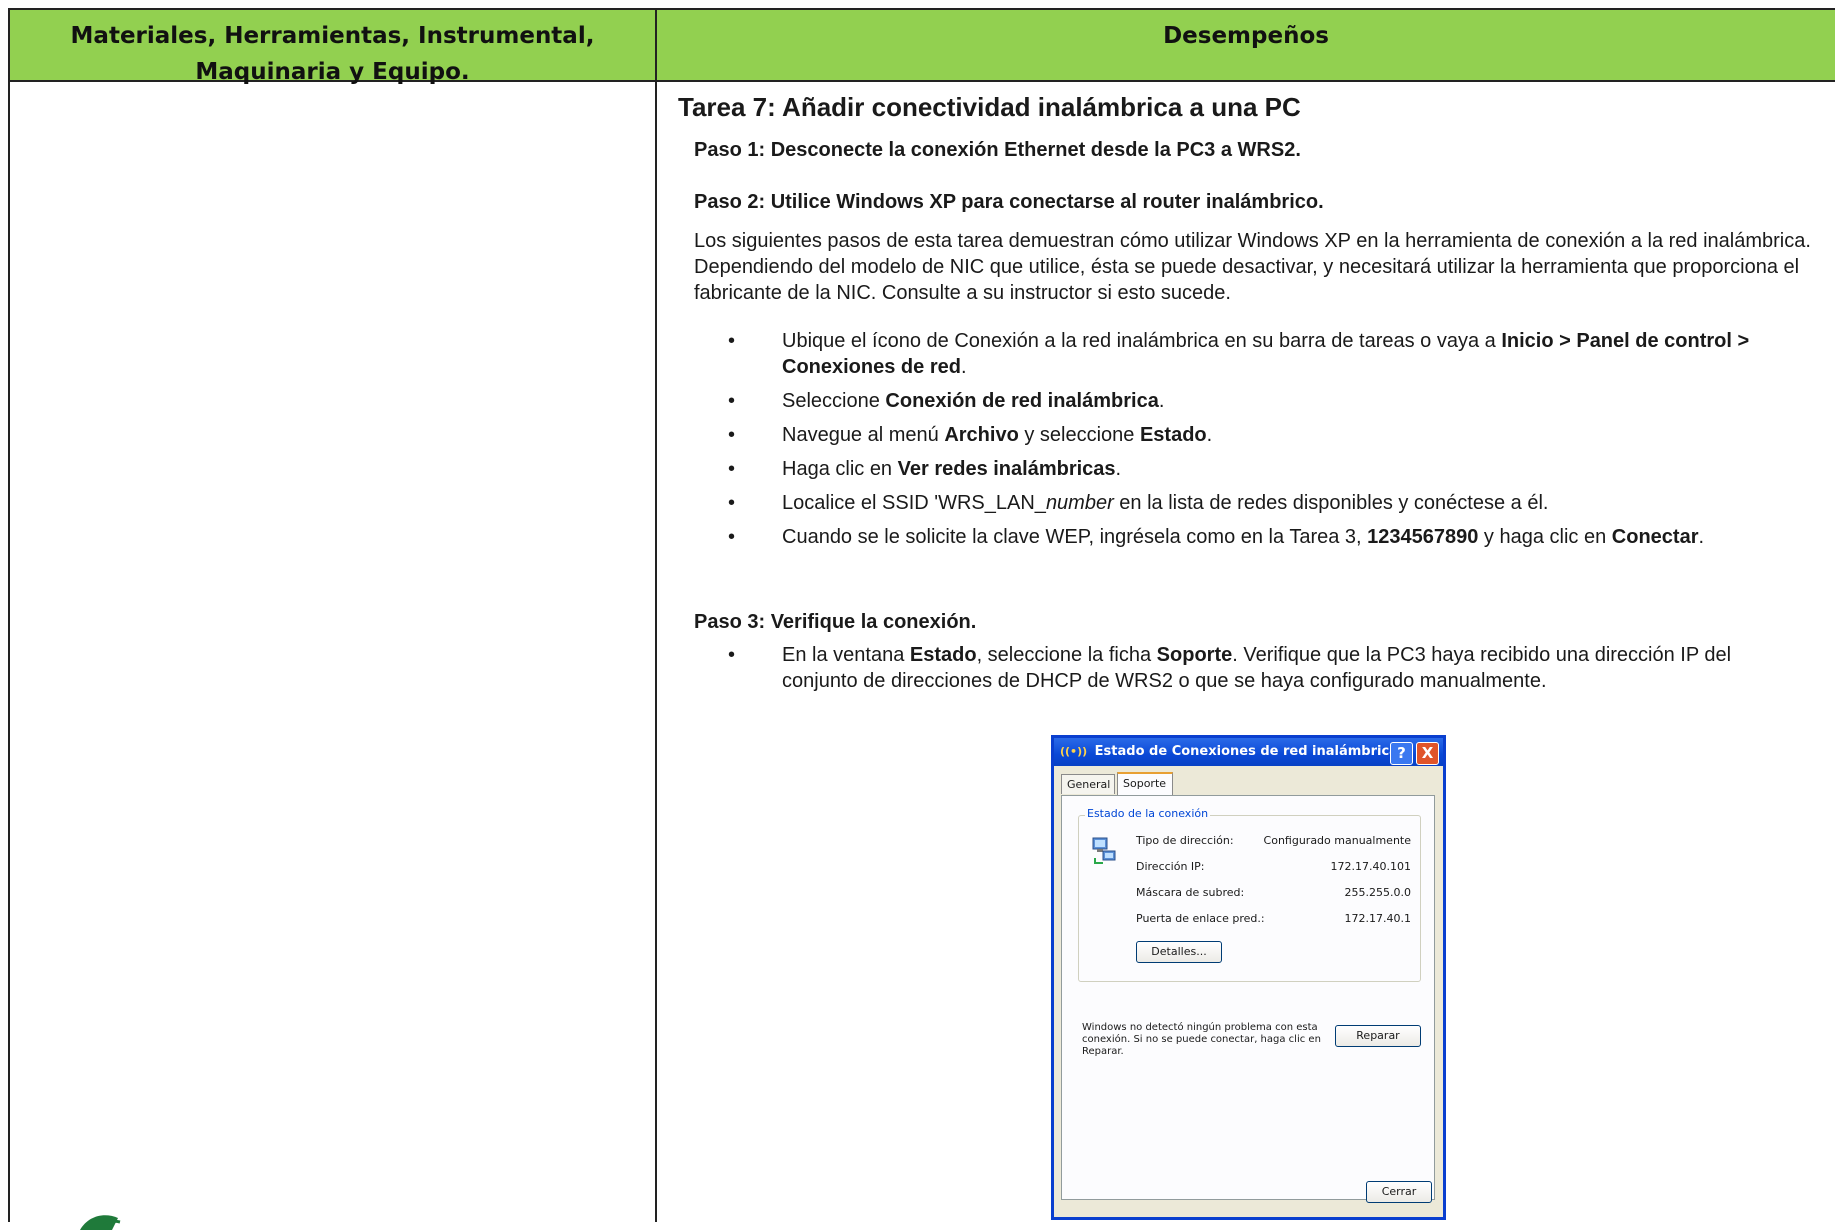  What do you see at coordinates (1268, 401) in the screenshot?
I see `list-item: Seleccione Conexión de red inalámbrica.` at bounding box center [1268, 401].